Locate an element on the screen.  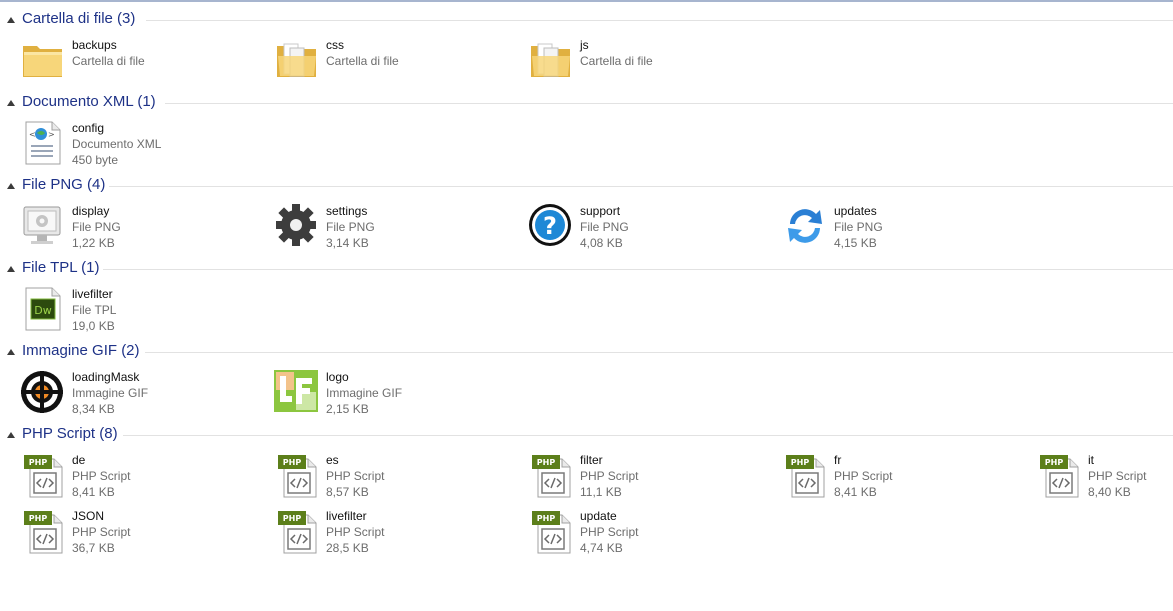
list-item: PHP JSON PHP Script 36,7 KB is located at coordinates (140, 533).